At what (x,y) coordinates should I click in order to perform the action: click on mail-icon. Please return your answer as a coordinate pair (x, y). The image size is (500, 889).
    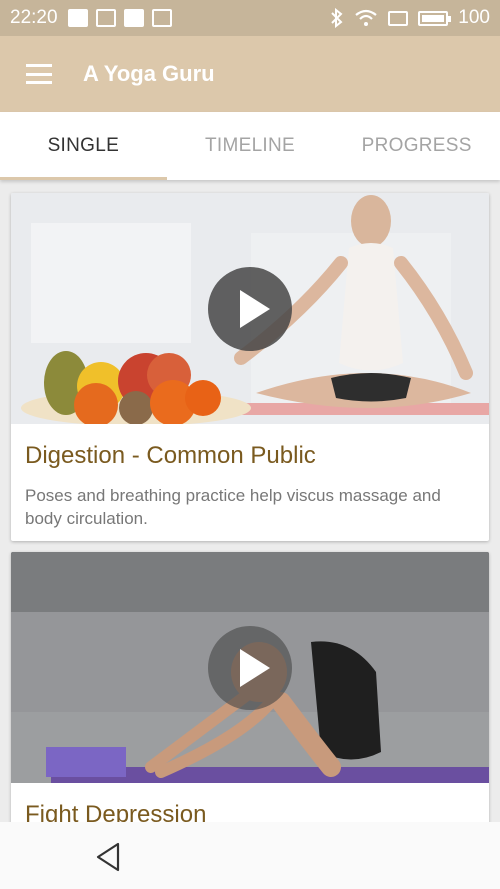
    Looking at the image, I should click on (161, 18).